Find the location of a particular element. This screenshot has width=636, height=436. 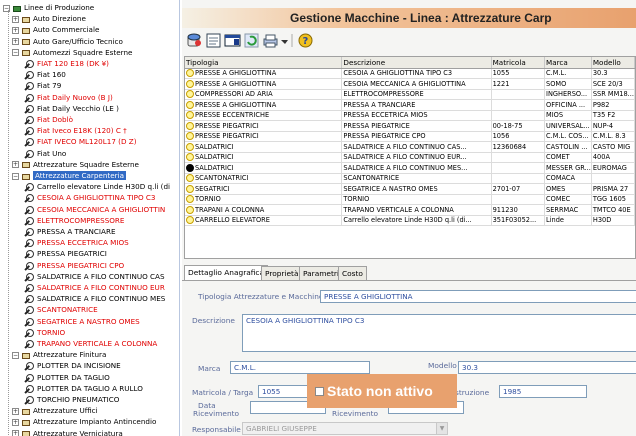

tree-group-selected: − Attrezzature Carpenteria is located at coordinates (69, 175).